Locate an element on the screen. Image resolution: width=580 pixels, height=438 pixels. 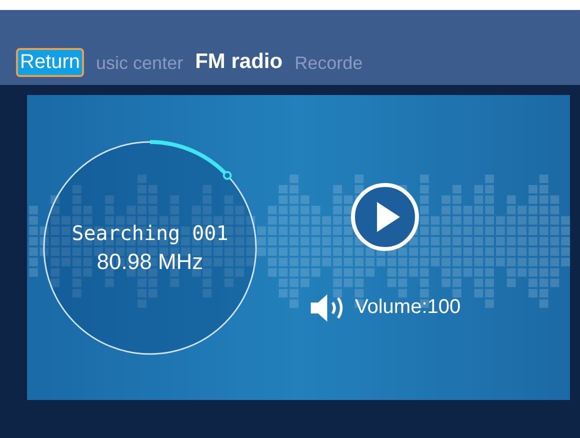
menu-tab: Recorde is located at coordinates (328, 65).